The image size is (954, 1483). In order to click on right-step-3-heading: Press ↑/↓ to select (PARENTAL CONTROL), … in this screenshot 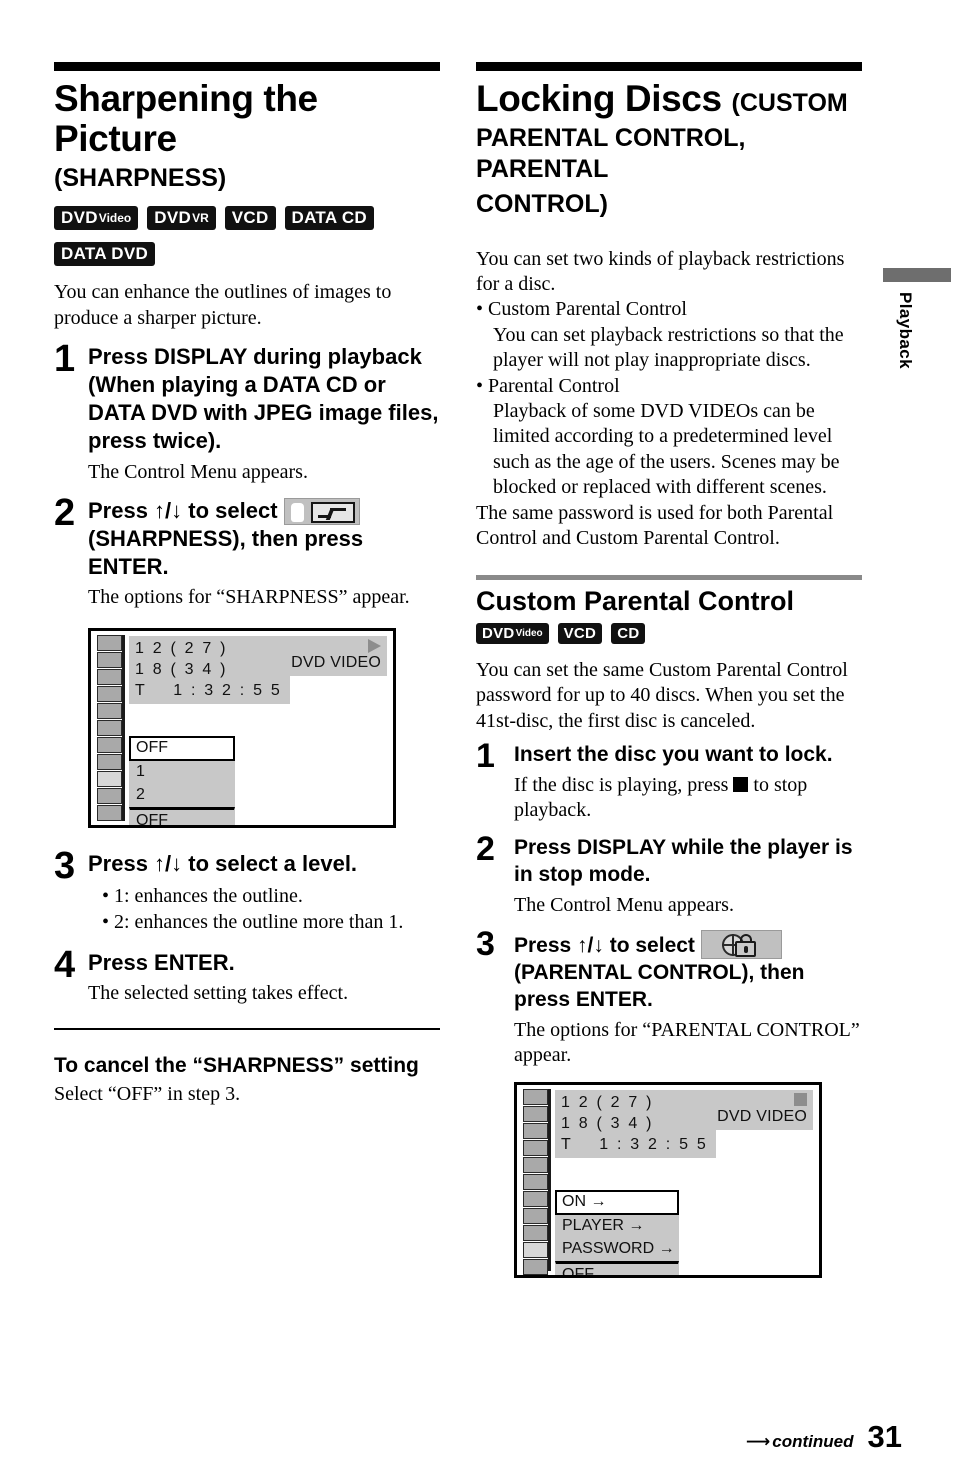, I will do `click(688, 971)`.